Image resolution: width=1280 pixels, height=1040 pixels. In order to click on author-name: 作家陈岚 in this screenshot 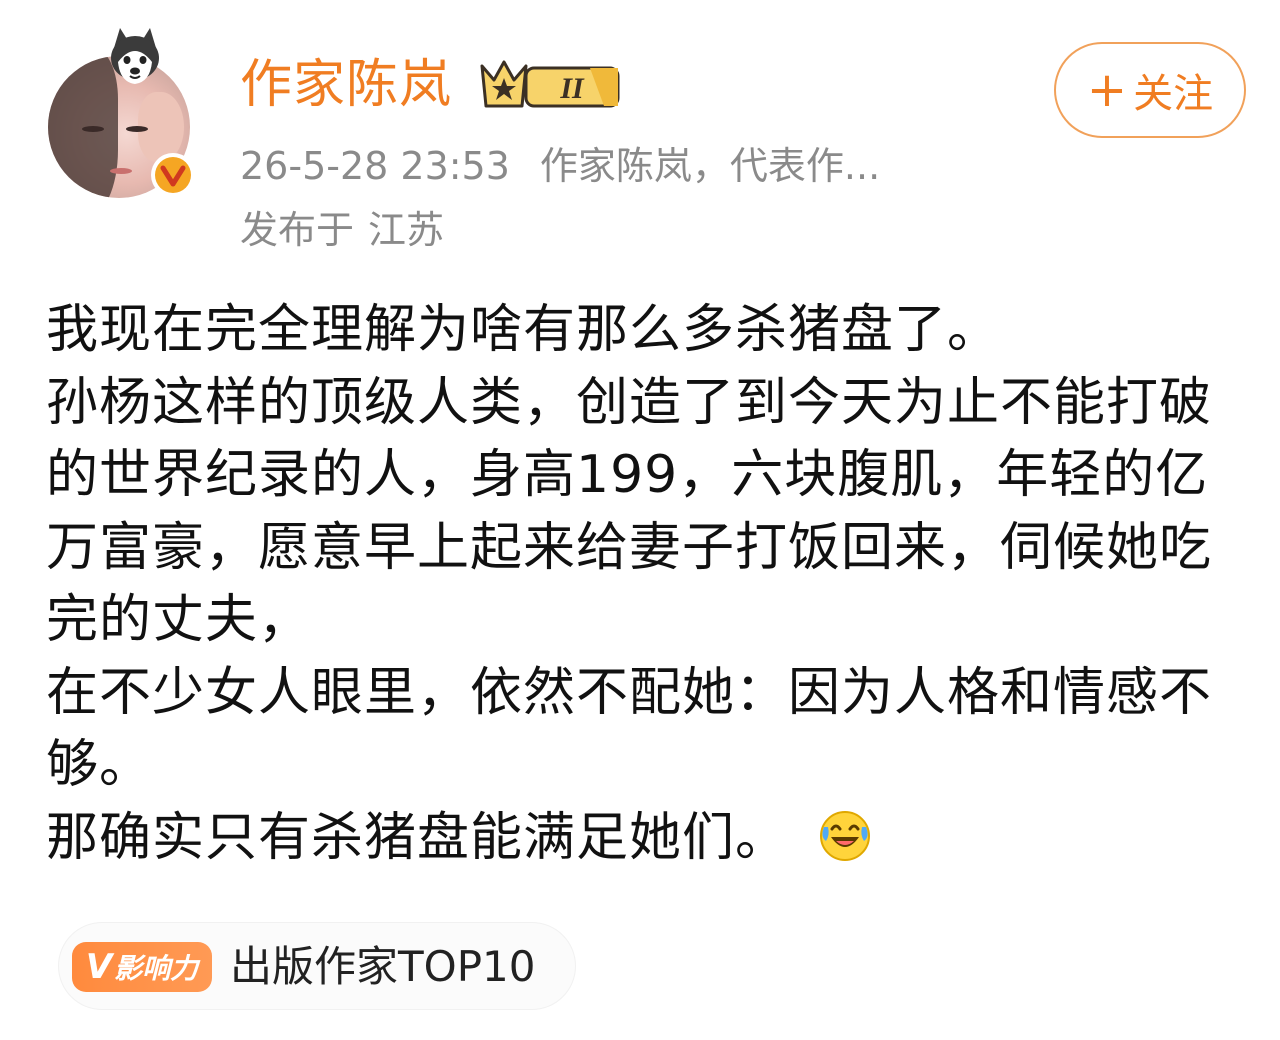, I will do `click(346, 85)`.